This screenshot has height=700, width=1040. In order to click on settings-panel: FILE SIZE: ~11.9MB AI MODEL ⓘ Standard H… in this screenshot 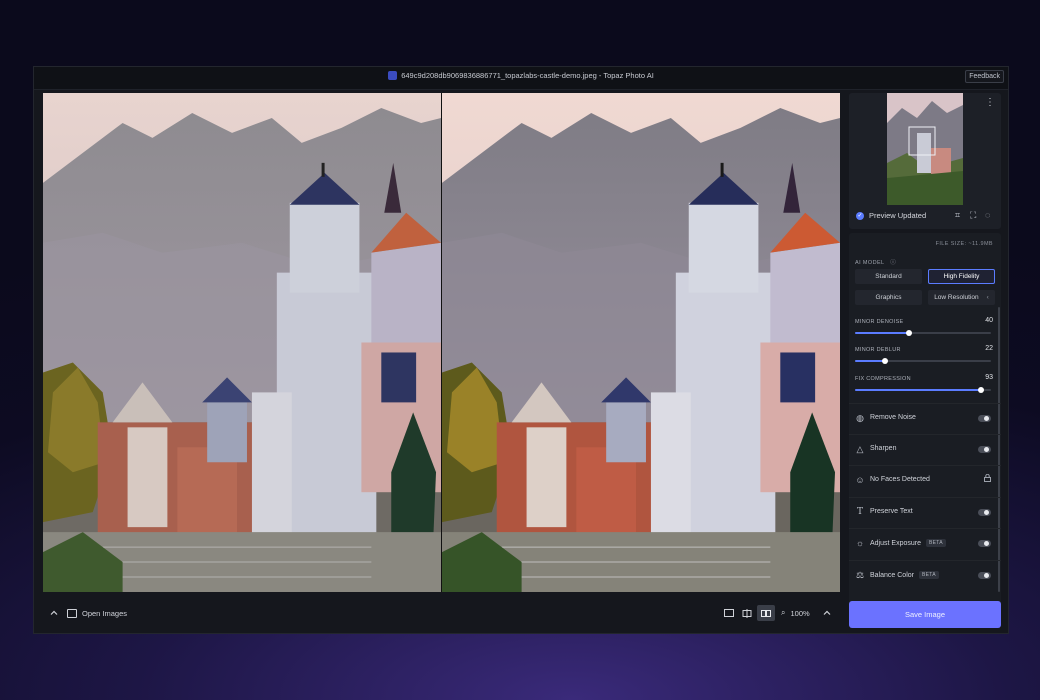, I will do `click(925, 429)`.